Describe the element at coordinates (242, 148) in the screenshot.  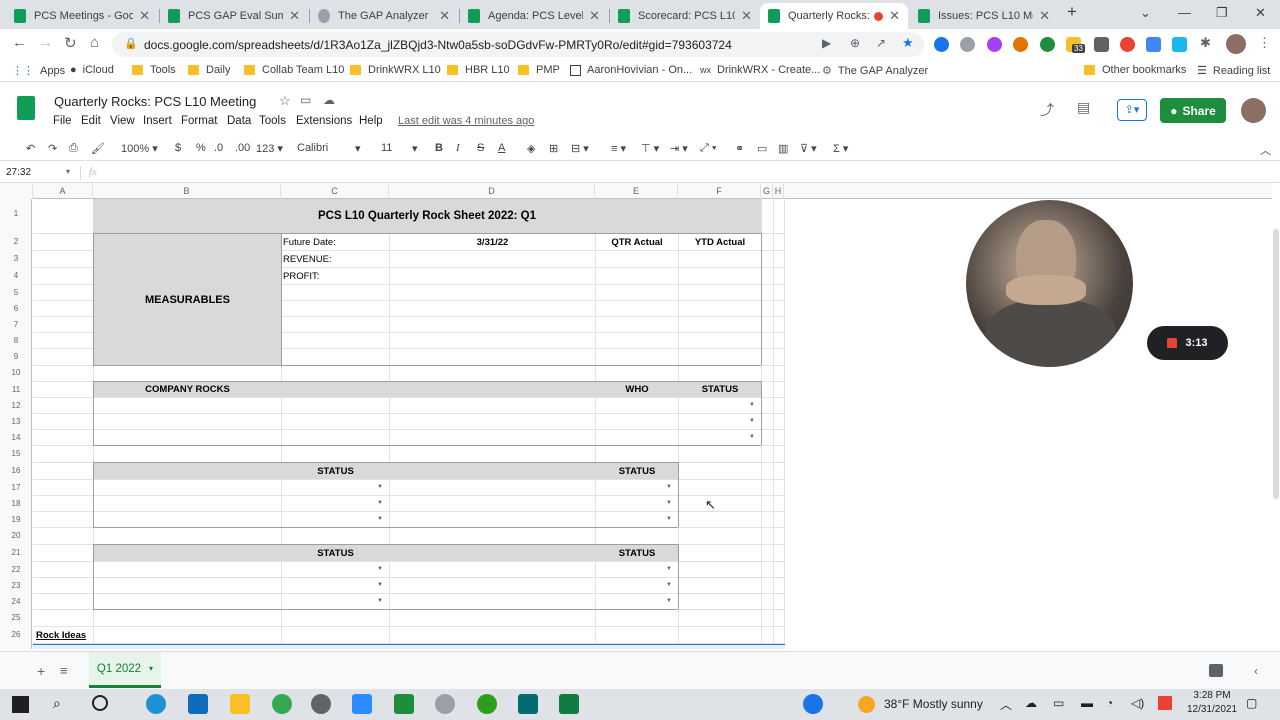
I see `increase-decimal-button: .00` at that location.